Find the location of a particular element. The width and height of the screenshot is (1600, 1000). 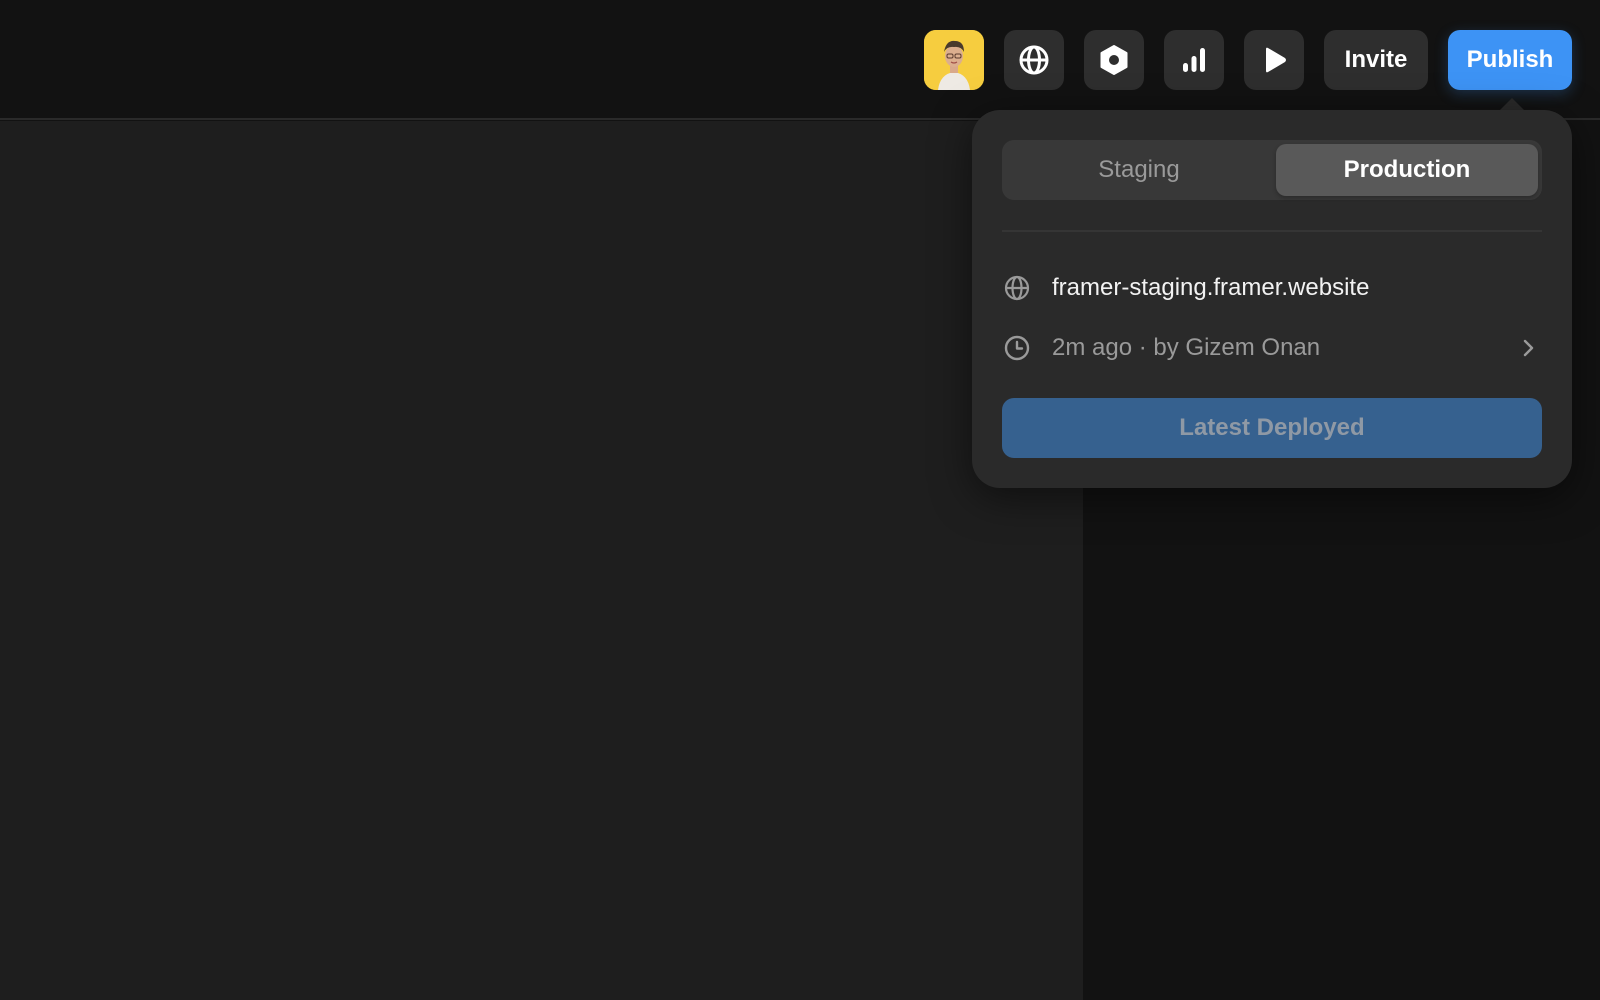

version-history-row: 2m ago · by Gizem Onan is located at coordinates (1272, 348).